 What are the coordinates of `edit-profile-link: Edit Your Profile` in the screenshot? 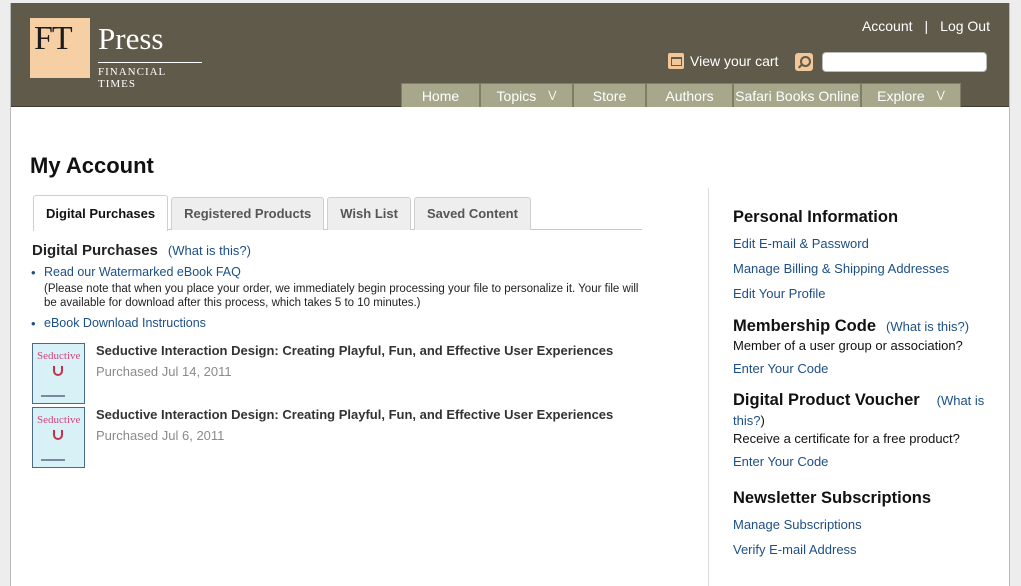 It's located at (779, 293).